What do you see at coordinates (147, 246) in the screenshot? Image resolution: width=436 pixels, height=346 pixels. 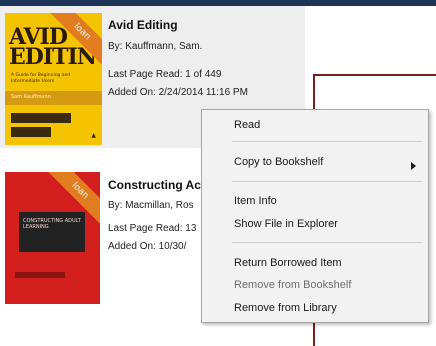 I see `book-added-on: Added On: 10/30/` at bounding box center [147, 246].